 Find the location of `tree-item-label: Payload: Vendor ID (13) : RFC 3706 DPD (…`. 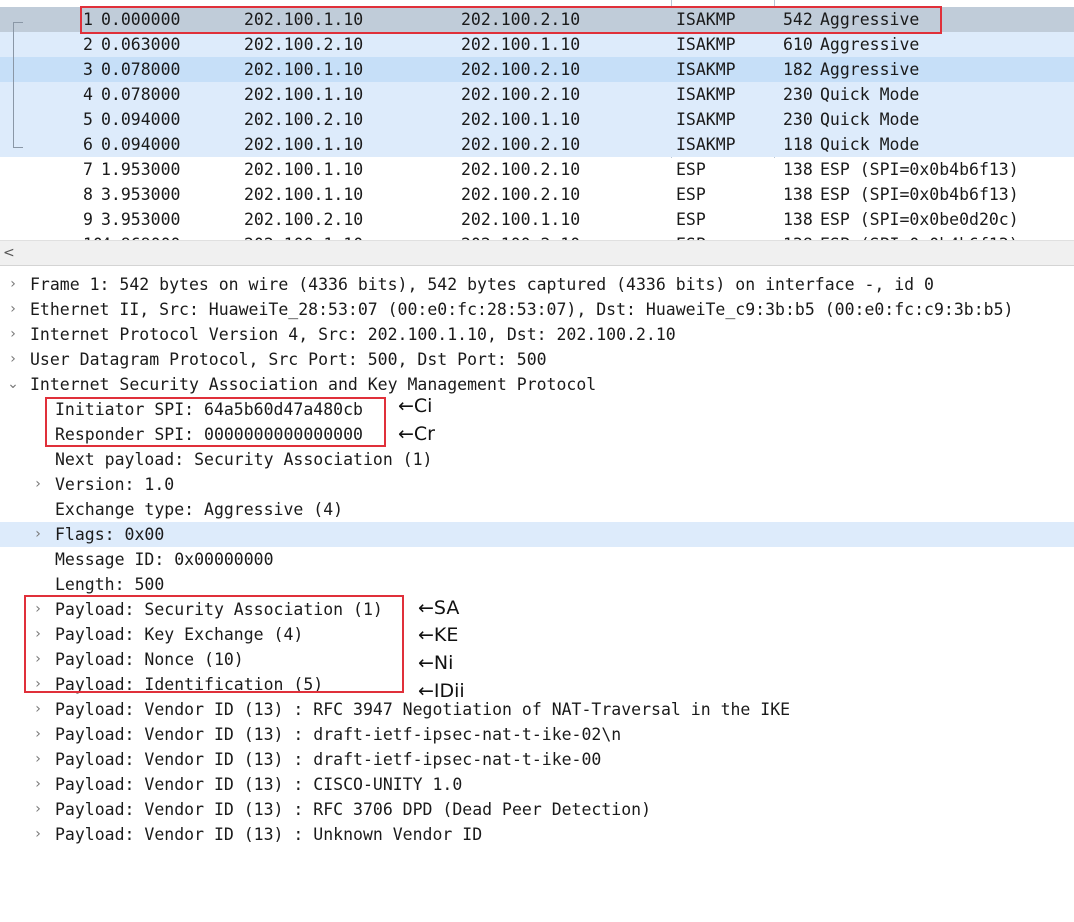

tree-item-label: Payload: Vendor ID (13) : RFC 3706 DPD (… is located at coordinates (353, 809).